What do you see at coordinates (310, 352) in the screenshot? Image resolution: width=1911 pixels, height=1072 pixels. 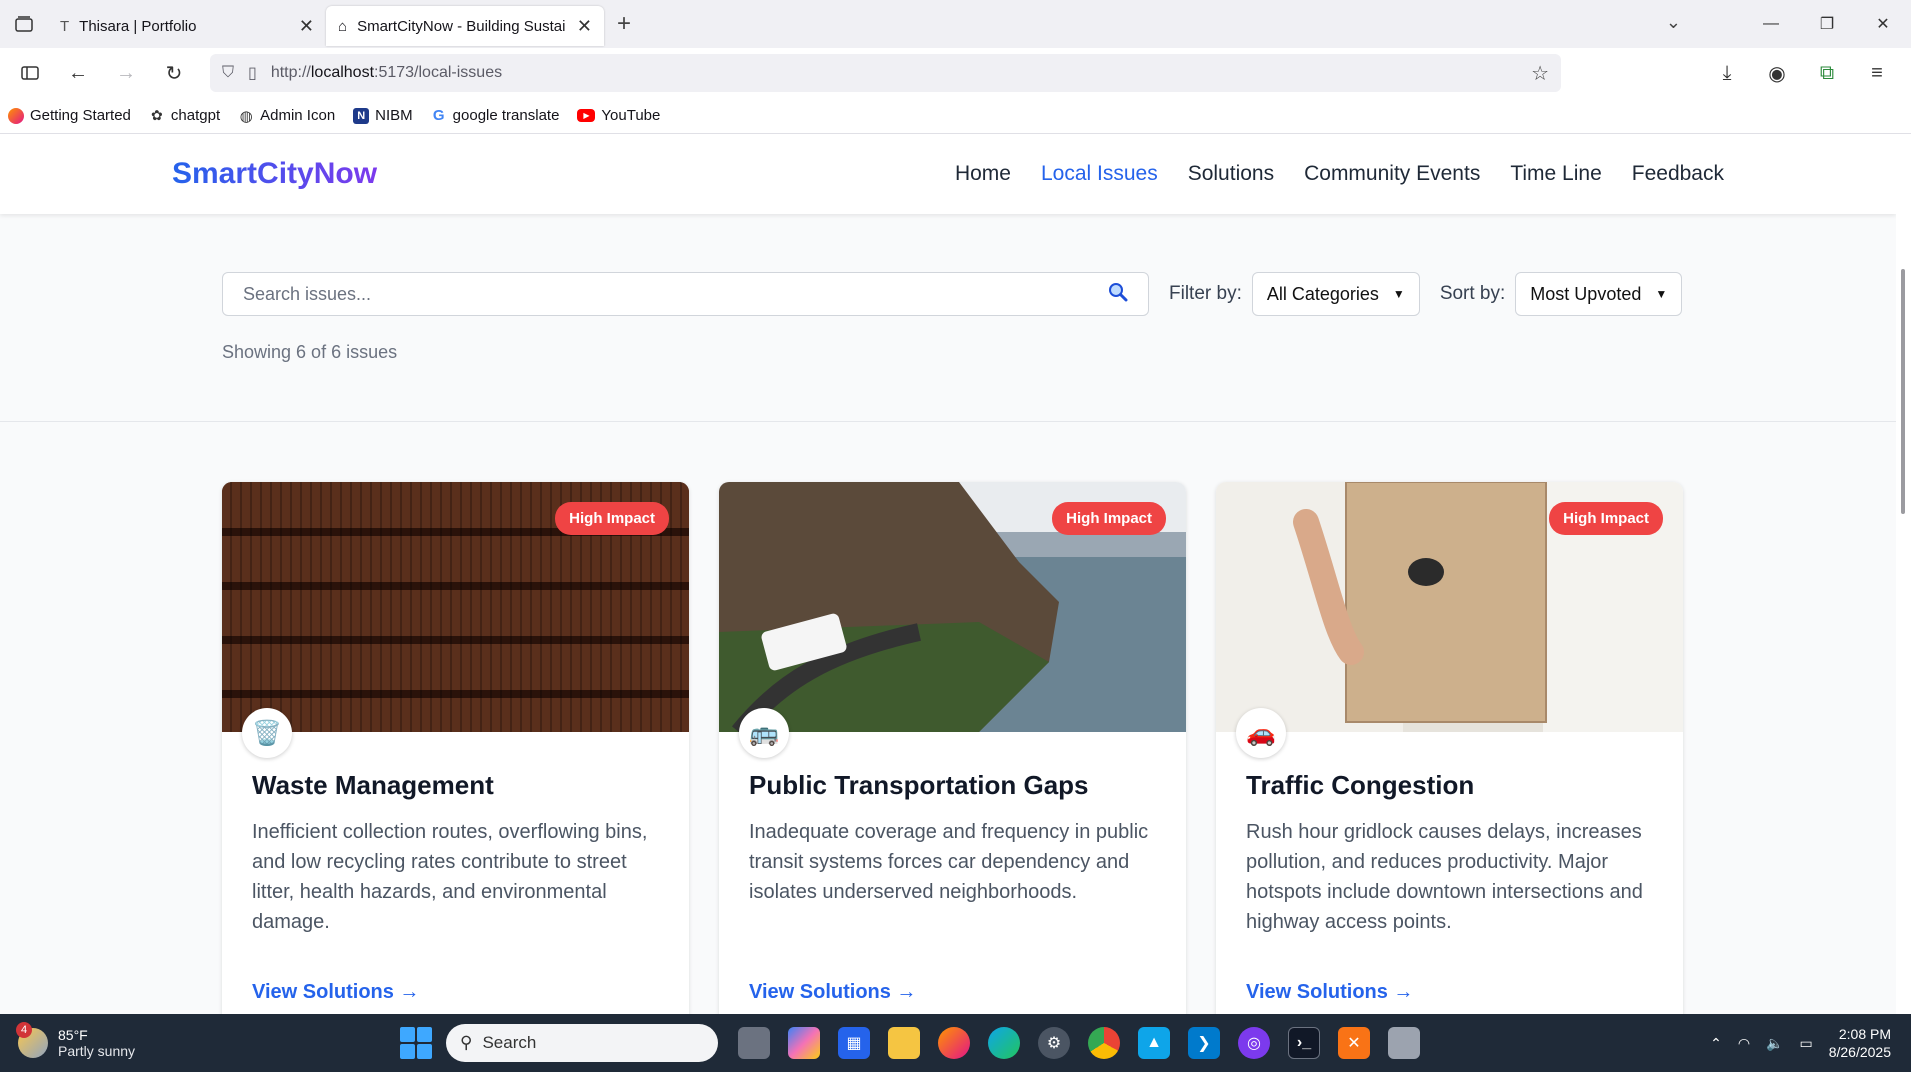 I see `results-count: Showing 6 of 6 issues` at bounding box center [310, 352].